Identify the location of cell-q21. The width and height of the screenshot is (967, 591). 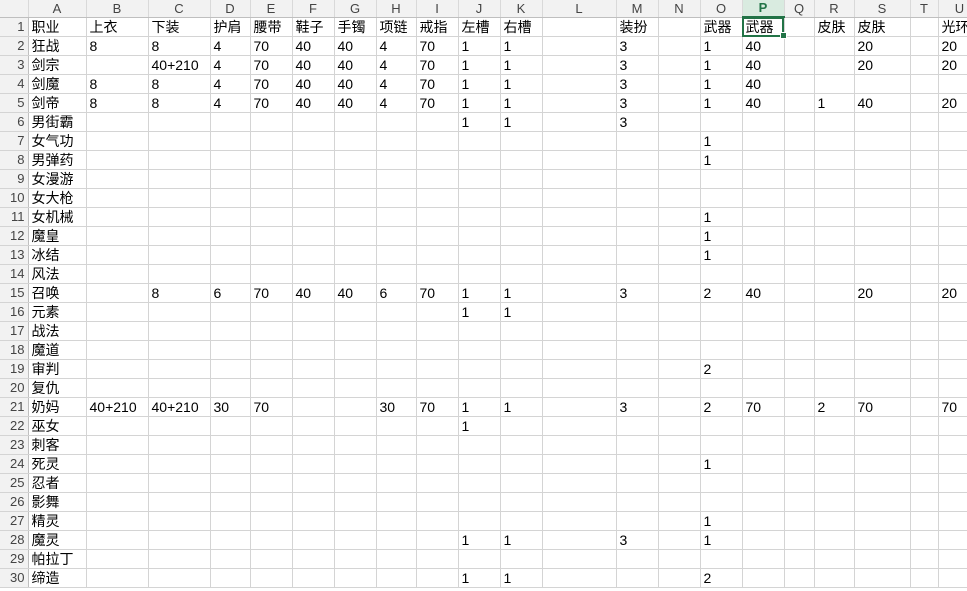
(799, 407).